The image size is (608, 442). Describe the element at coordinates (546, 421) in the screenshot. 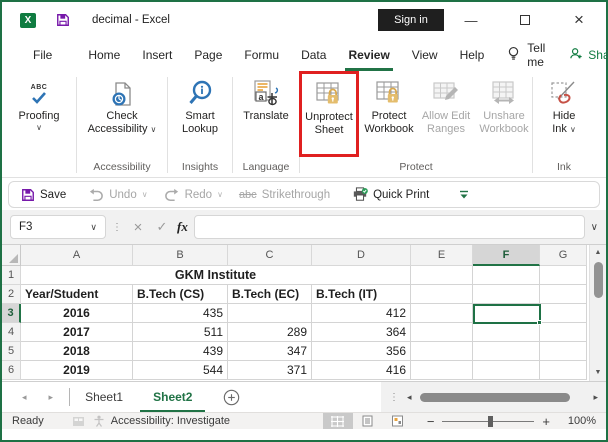

I see `zoom-in-icon: +` at that location.